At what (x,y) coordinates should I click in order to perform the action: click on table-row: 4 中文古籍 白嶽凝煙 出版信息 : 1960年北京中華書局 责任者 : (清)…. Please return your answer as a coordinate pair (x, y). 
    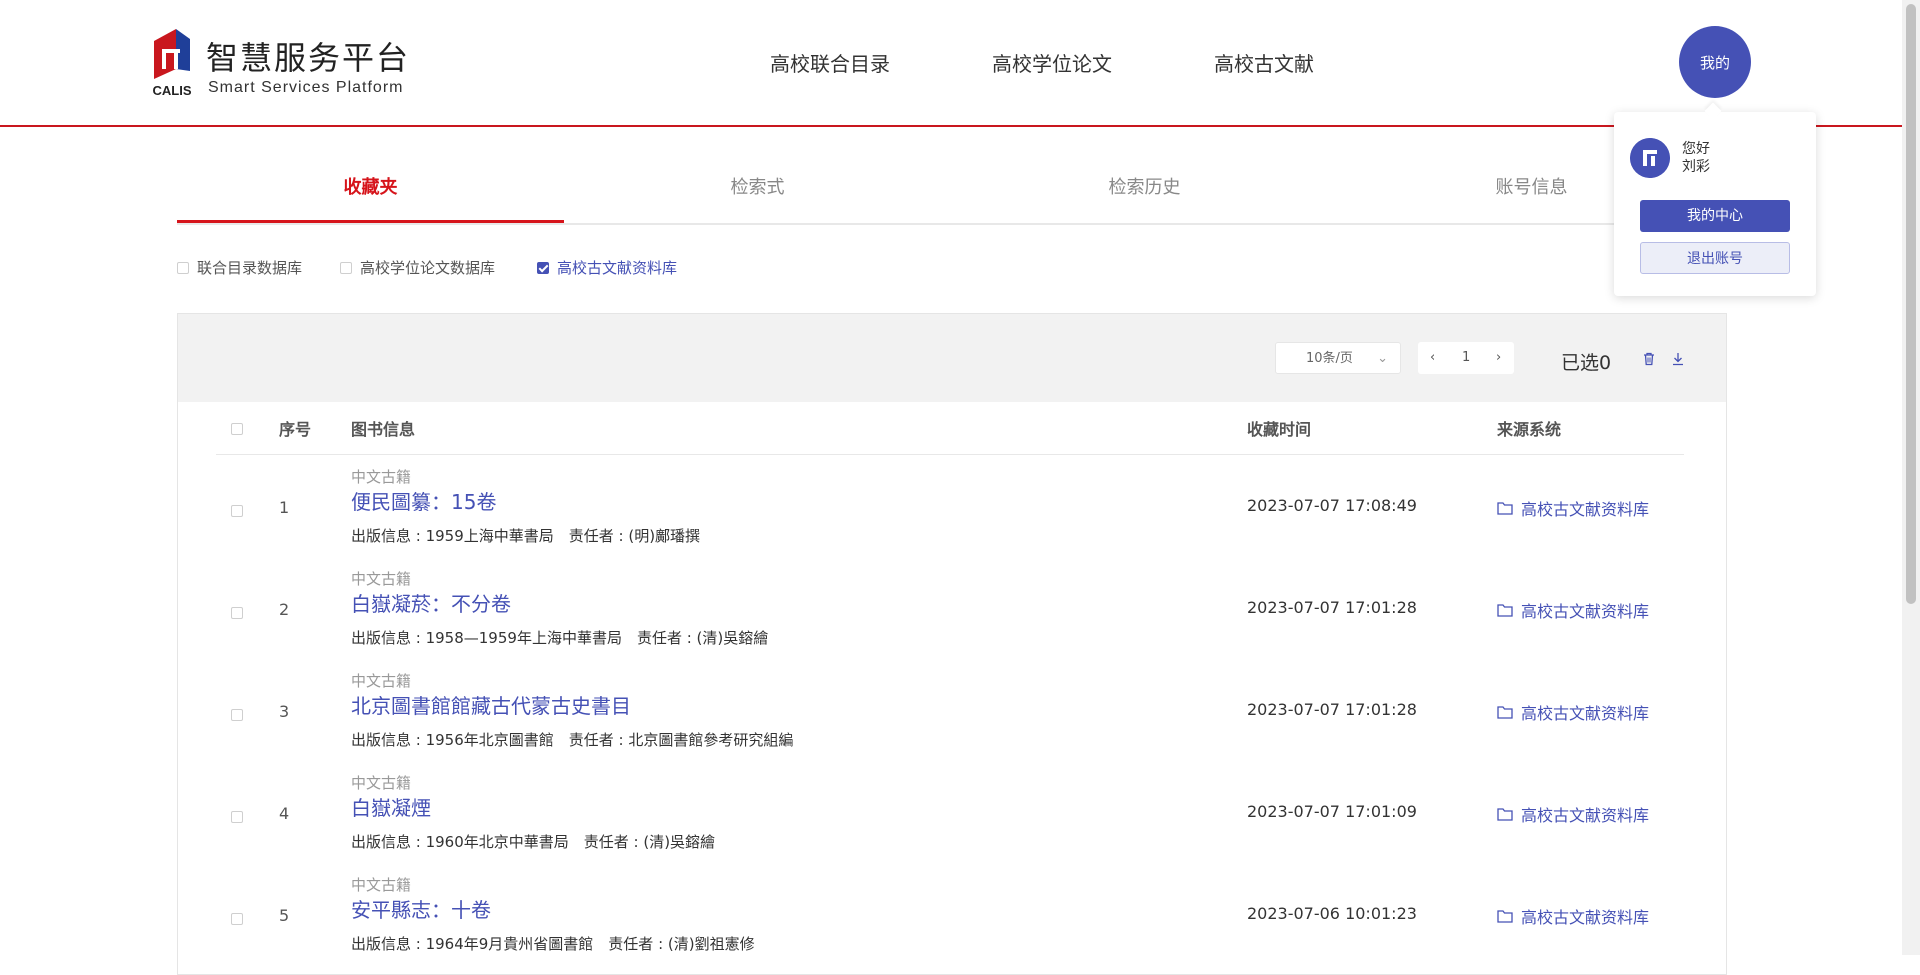
    Looking at the image, I should click on (950, 815).